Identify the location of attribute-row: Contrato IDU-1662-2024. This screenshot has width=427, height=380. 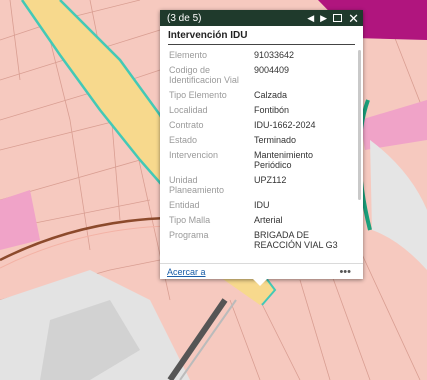
(258, 125).